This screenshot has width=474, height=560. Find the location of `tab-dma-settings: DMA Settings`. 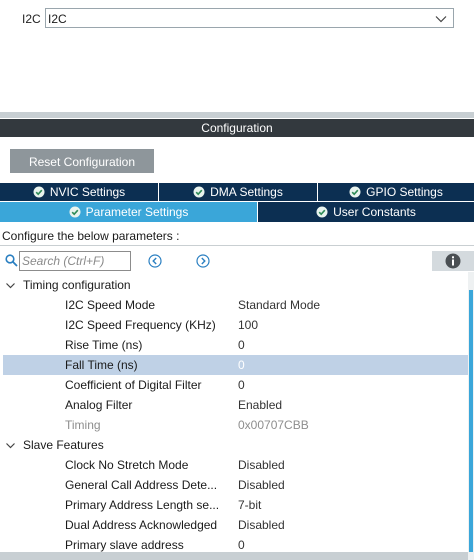

tab-dma-settings: DMA Settings is located at coordinates (238, 192).